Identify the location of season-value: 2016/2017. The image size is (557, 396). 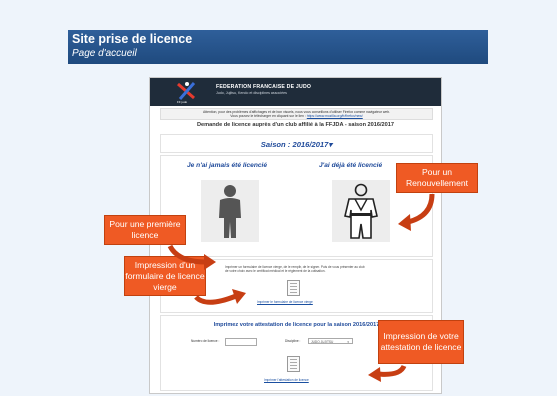
(310, 144).